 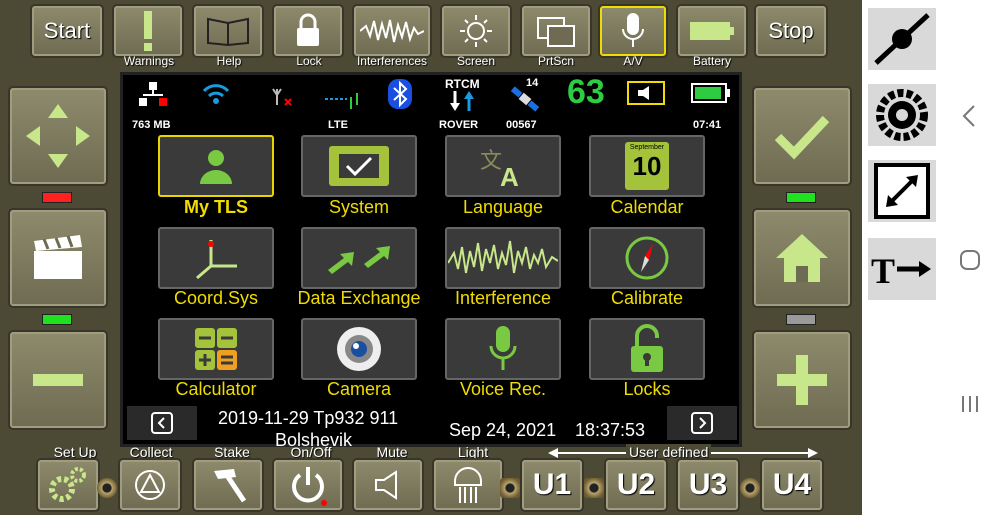 What do you see at coordinates (647, 298) in the screenshot?
I see `tile-label-calibrate: Calibrate` at bounding box center [647, 298].